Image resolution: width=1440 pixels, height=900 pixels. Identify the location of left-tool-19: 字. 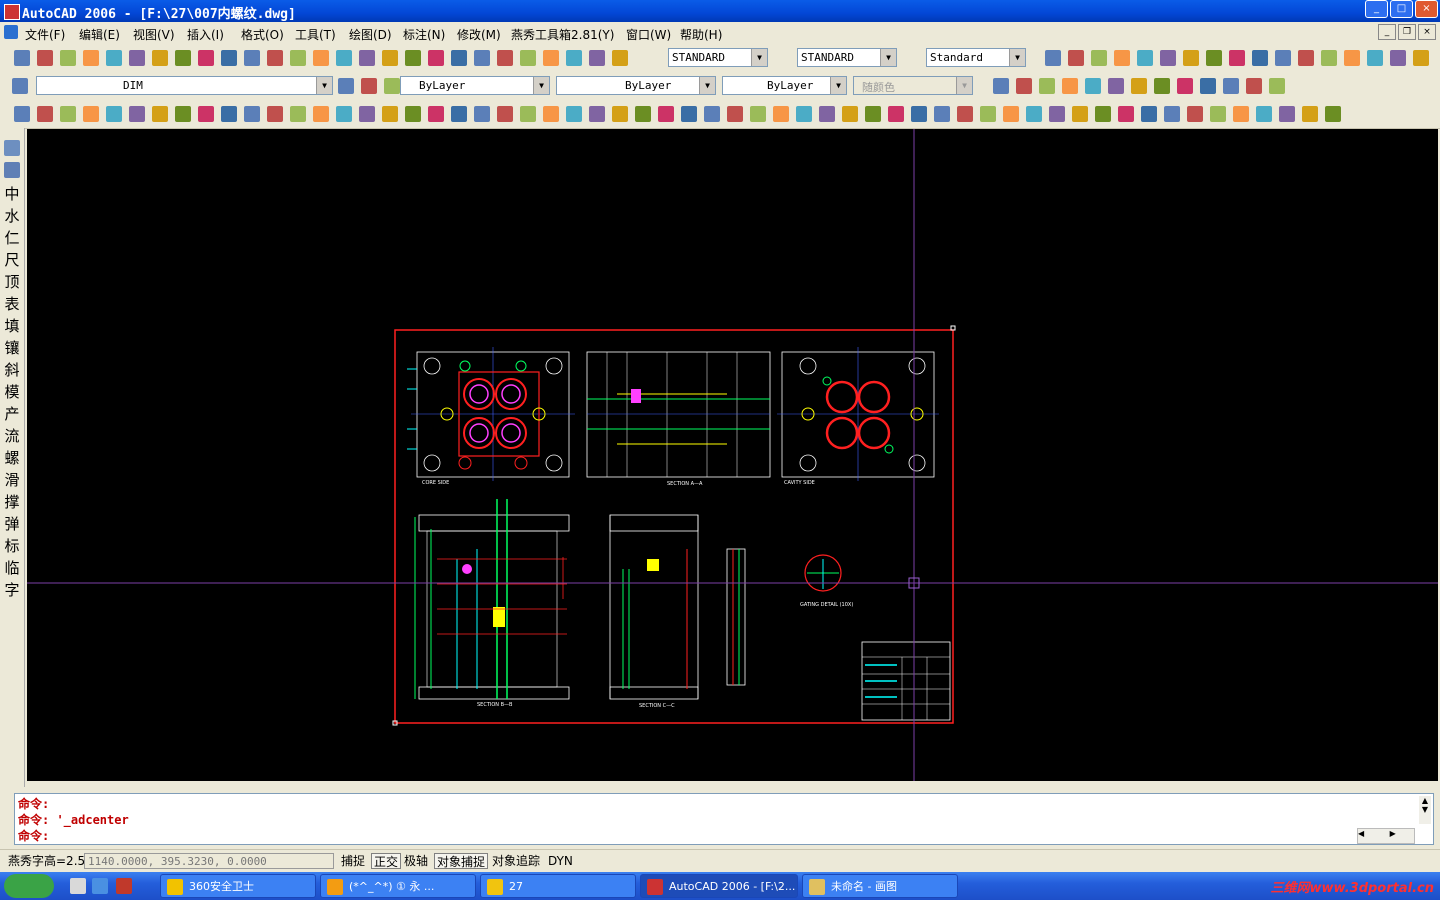
(12, 590).